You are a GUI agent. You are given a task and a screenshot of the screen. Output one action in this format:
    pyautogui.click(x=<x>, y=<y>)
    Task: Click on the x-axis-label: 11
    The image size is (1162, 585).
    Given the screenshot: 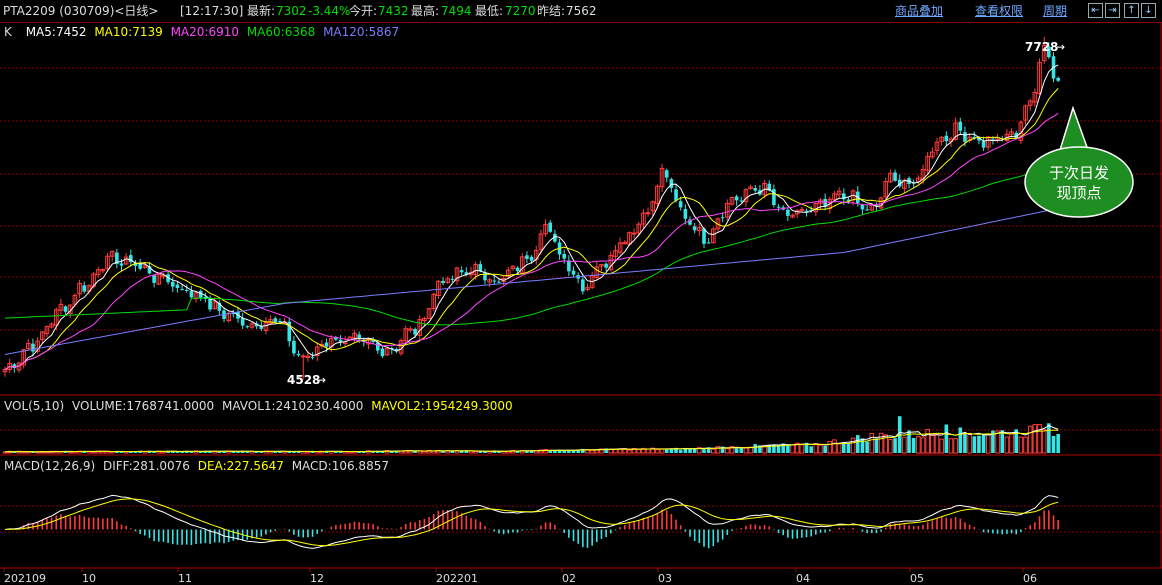 What is the action you would take?
    pyautogui.click(x=185, y=578)
    